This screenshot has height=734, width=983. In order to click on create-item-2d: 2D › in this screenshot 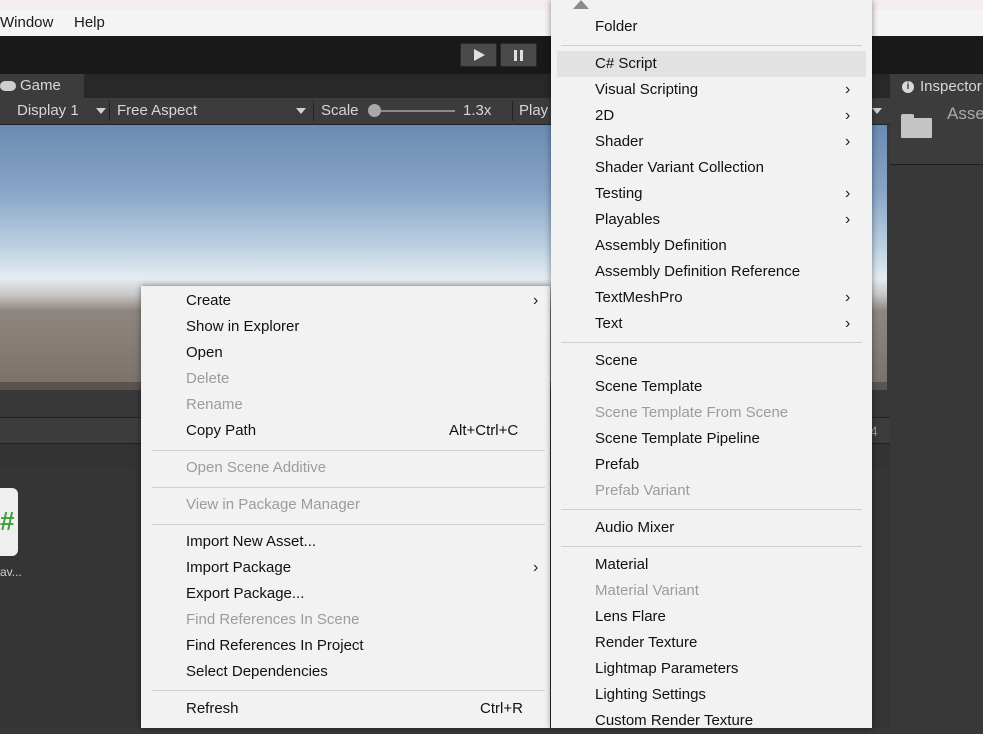, I will do `click(711, 116)`.